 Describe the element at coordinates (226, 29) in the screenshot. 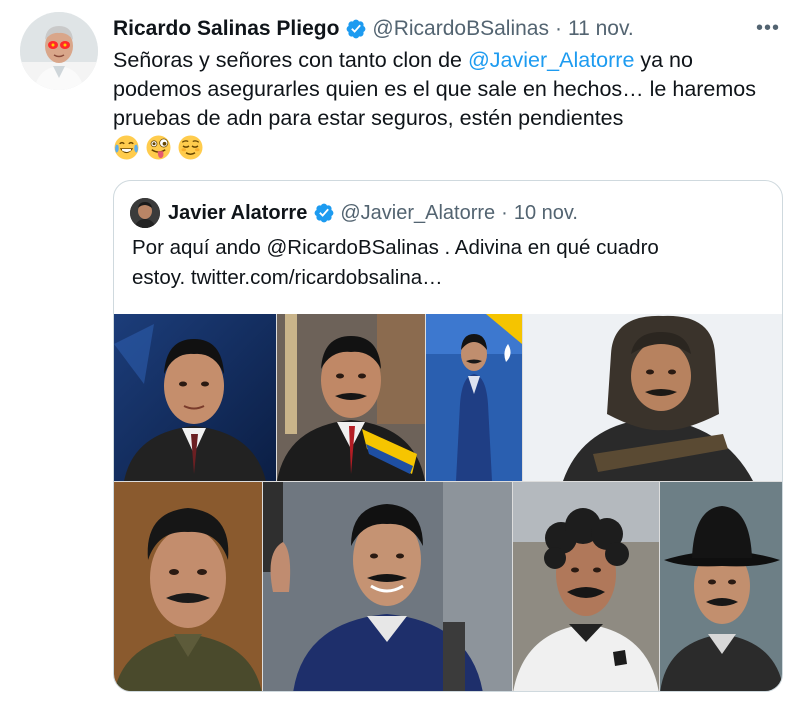

I see `author-name: Ricardo Salinas Pliego` at that location.